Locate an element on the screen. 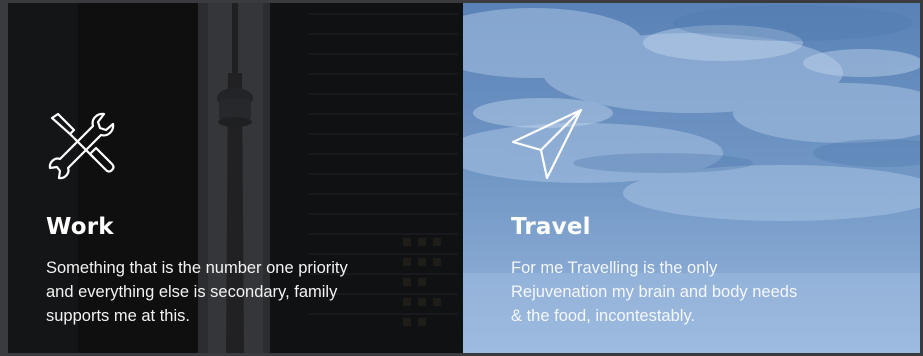 The width and height of the screenshot is (923, 356). paper-plane-icon is located at coordinates (547, 144).